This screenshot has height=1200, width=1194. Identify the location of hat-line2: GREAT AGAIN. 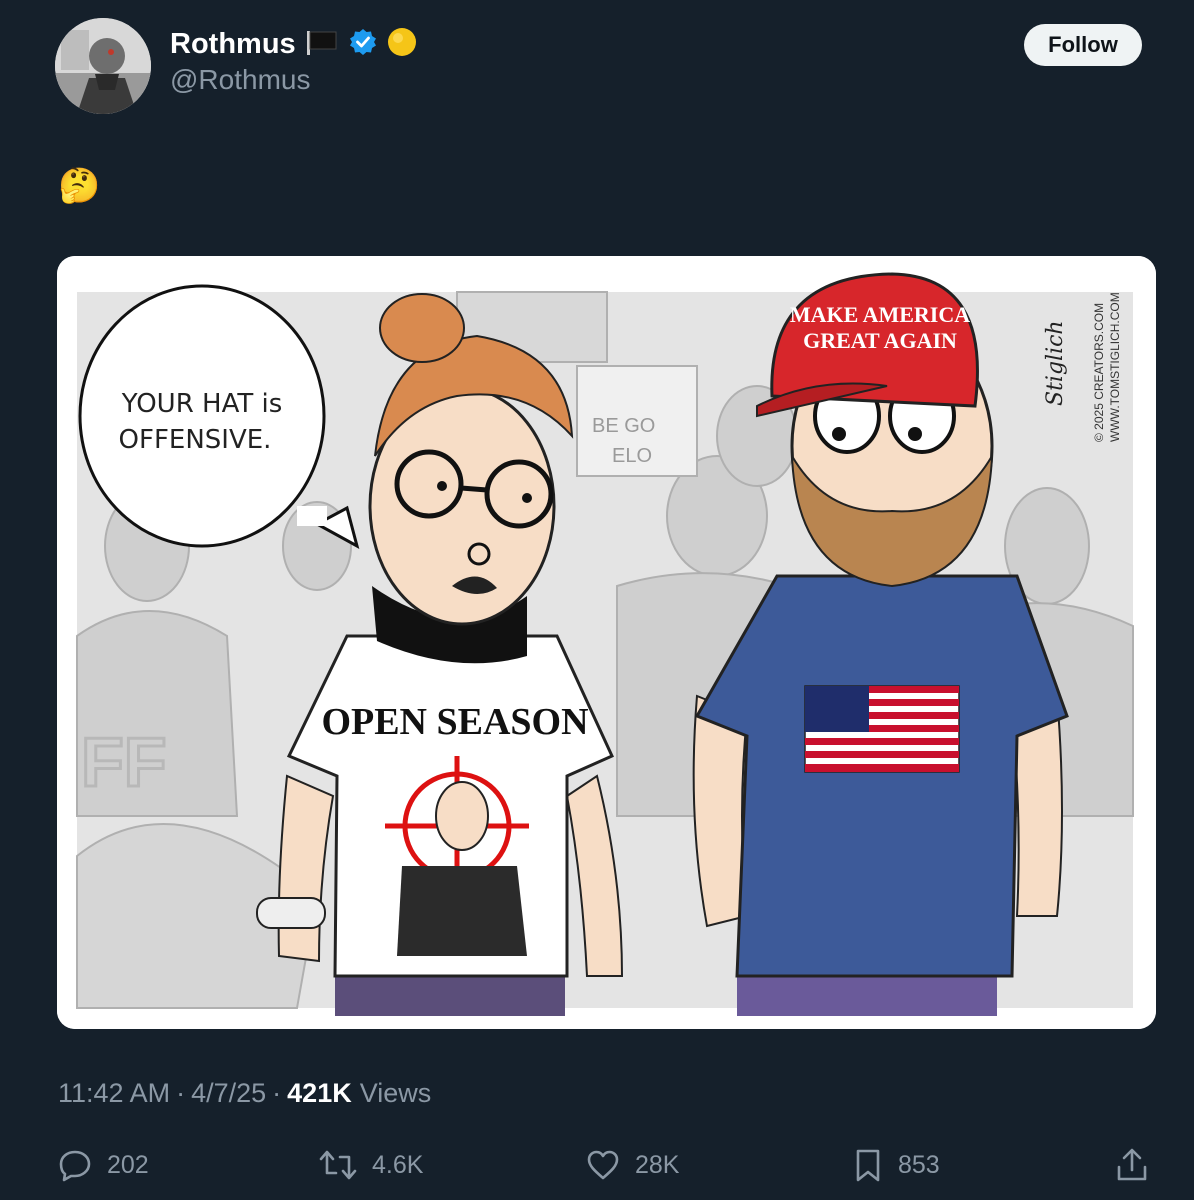
(880, 340).